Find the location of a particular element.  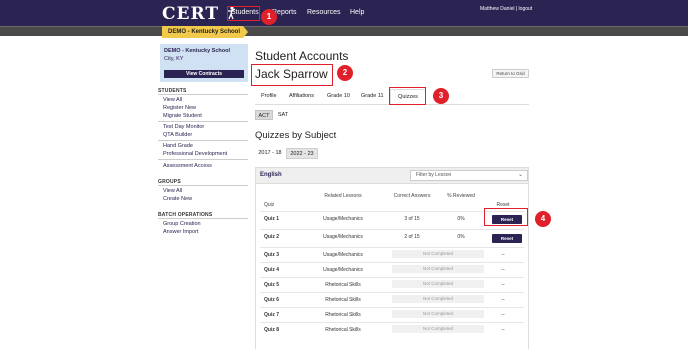

quiz-name: Quiz 3 is located at coordinates (272, 255).